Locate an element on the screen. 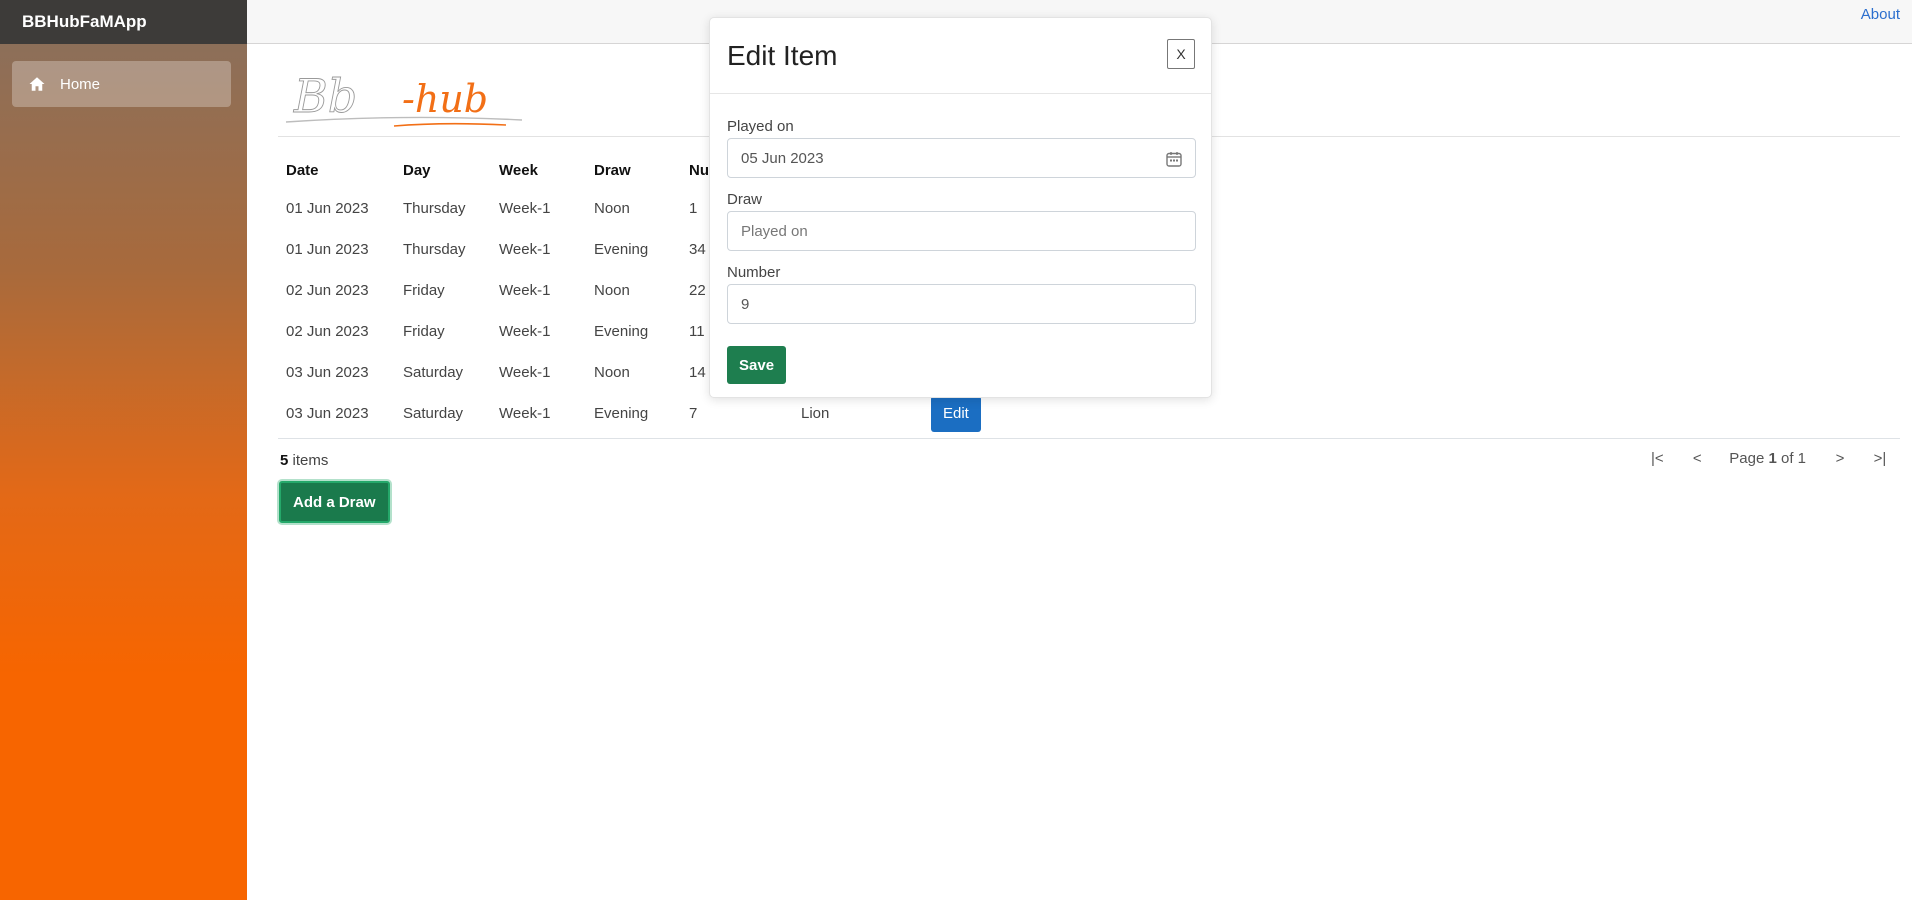  bb-hub-logo: Bb -hub is located at coordinates (404, 98).